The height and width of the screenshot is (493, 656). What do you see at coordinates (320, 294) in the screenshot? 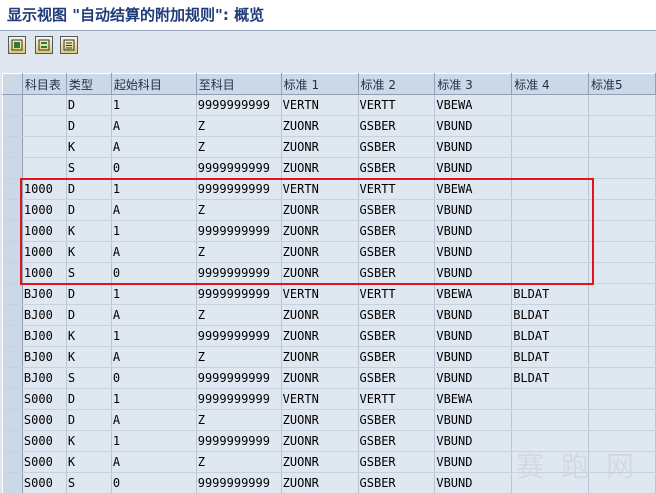
I see `table-cell: VERTN` at bounding box center [320, 294].